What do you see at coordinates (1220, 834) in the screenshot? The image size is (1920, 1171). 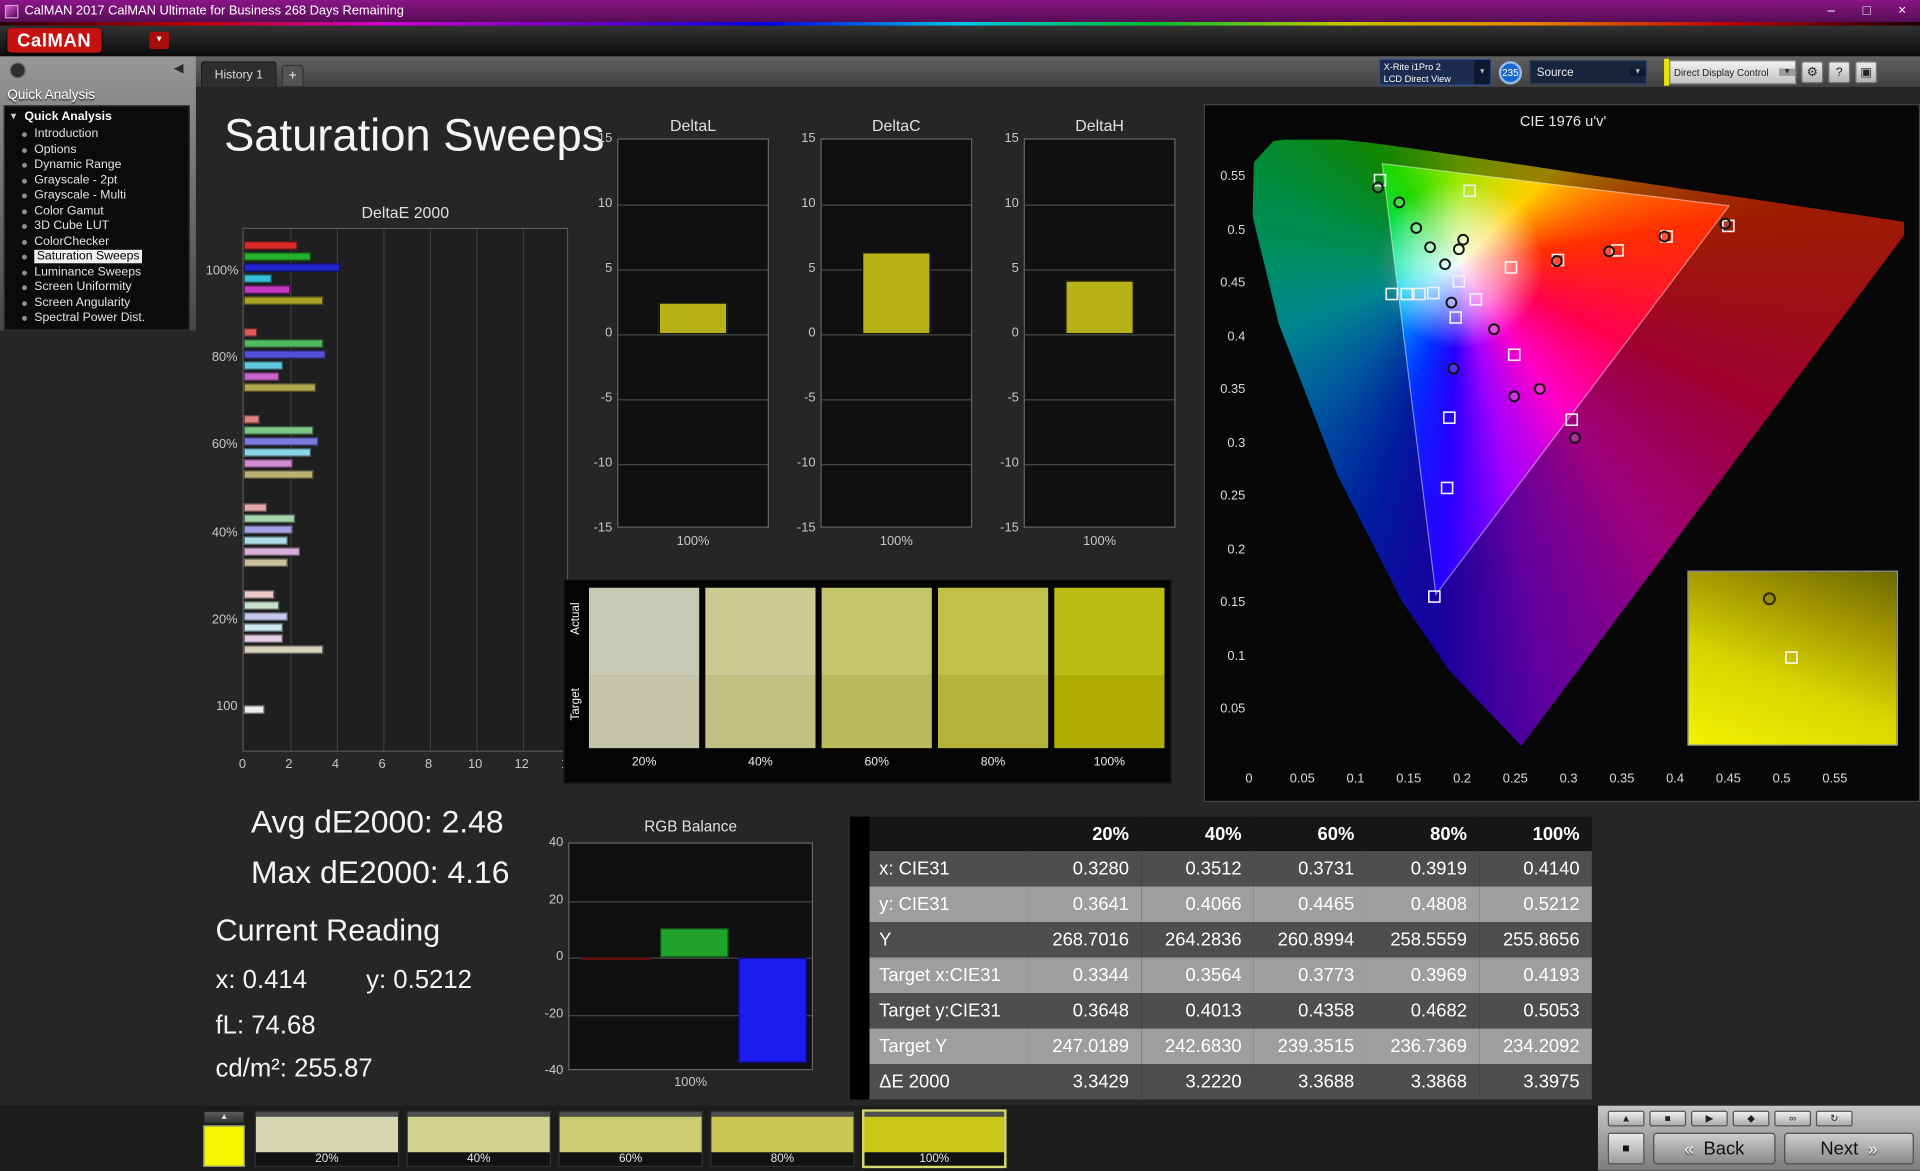 I see `table-header-row: 20% 40% 60% 80% 100%` at bounding box center [1220, 834].